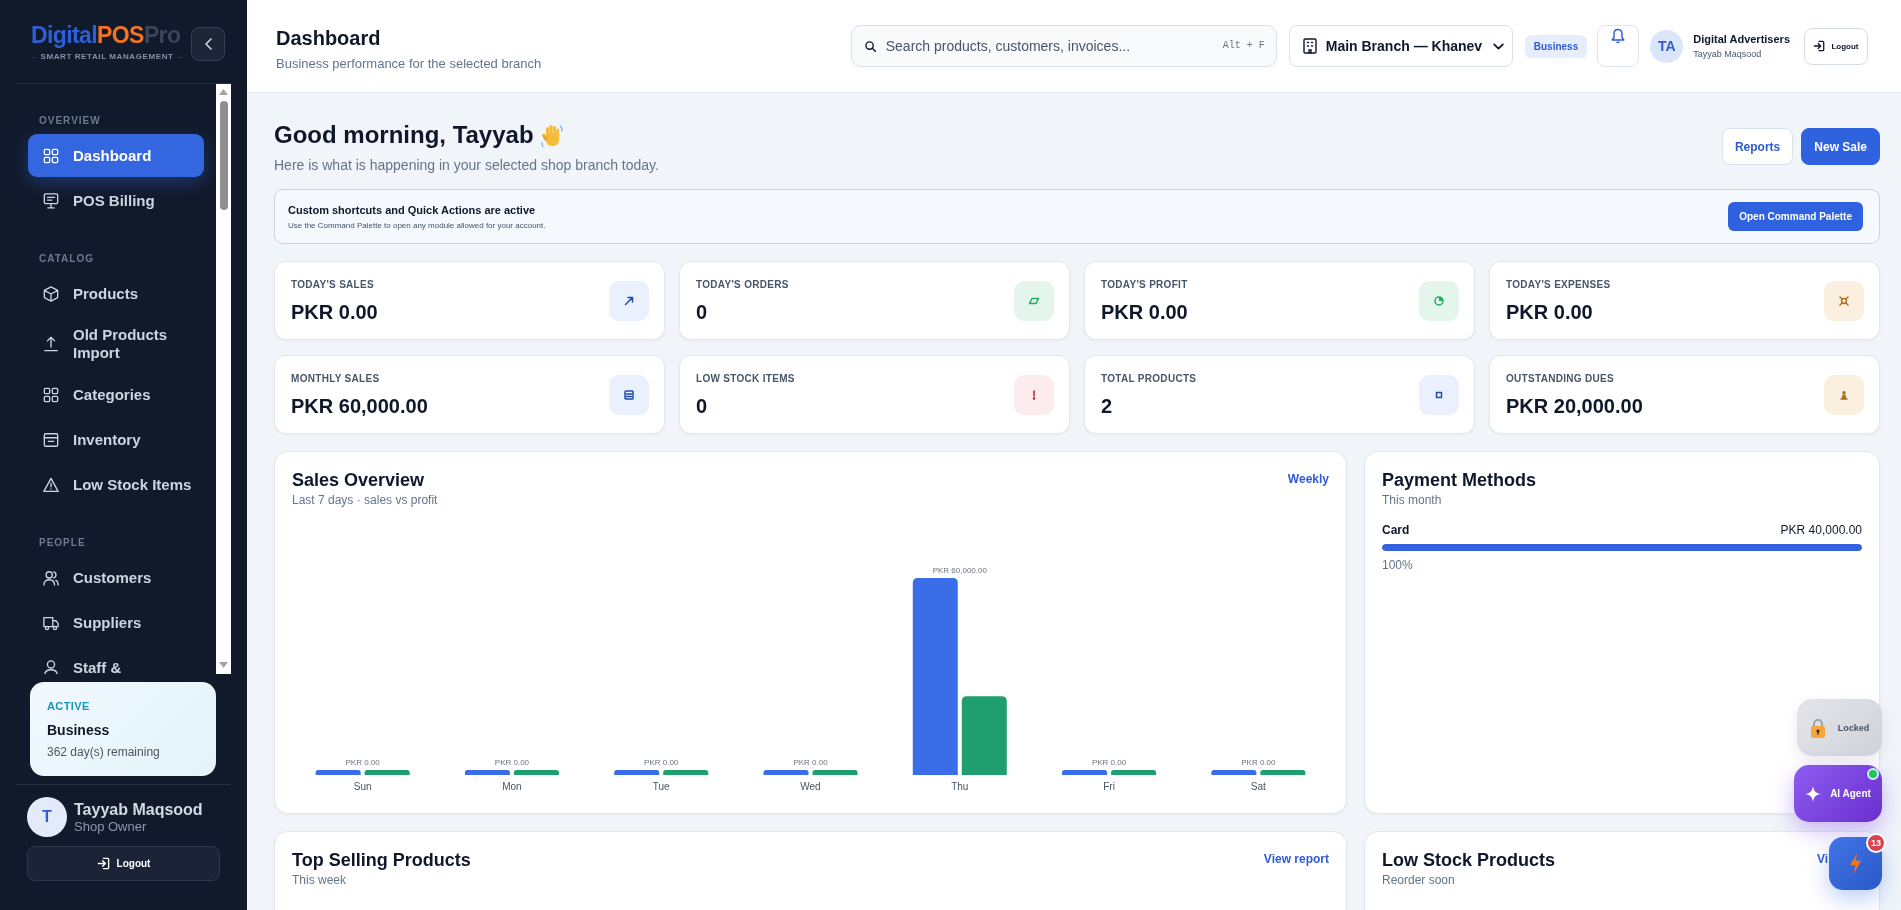 This screenshot has height=910, width=1901. I want to click on nav-item: Dashboard, so click(116, 155).